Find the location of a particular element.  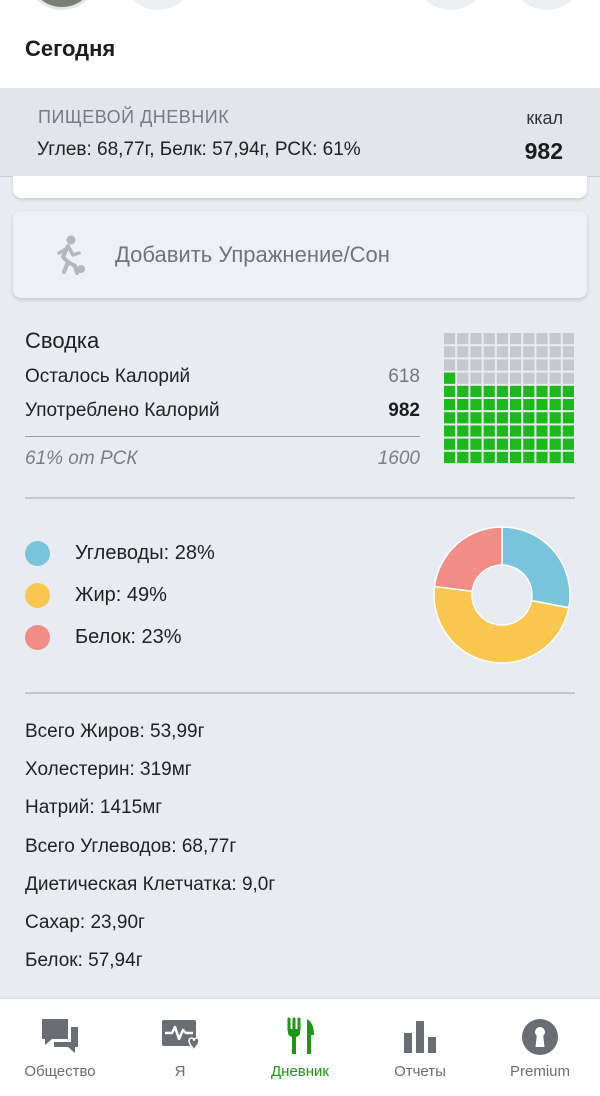

avatar is located at coordinates (62, 5).